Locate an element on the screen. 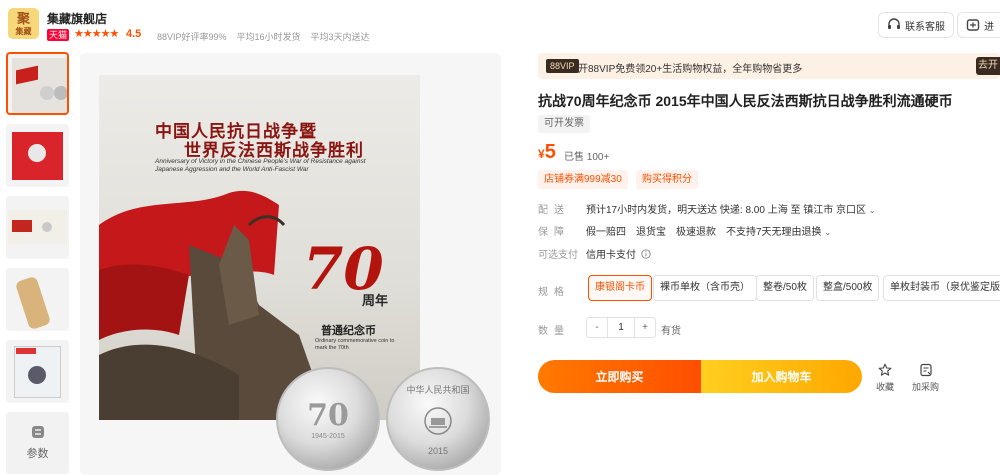 Image resolution: width=1000 pixels, height=475 pixels. guarantee-label: 保障 is located at coordinates (554, 232).